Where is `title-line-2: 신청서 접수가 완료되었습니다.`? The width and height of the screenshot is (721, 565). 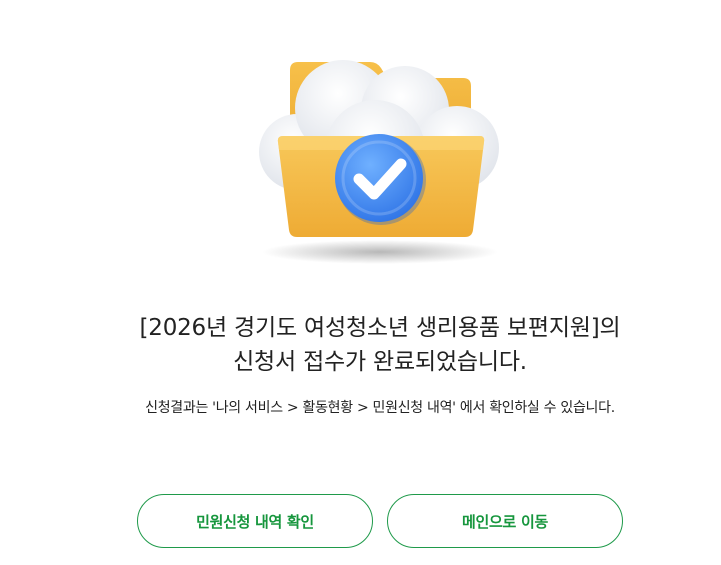
title-line-2: 신청서 접수가 완료되었습니다. is located at coordinates (380, 362).